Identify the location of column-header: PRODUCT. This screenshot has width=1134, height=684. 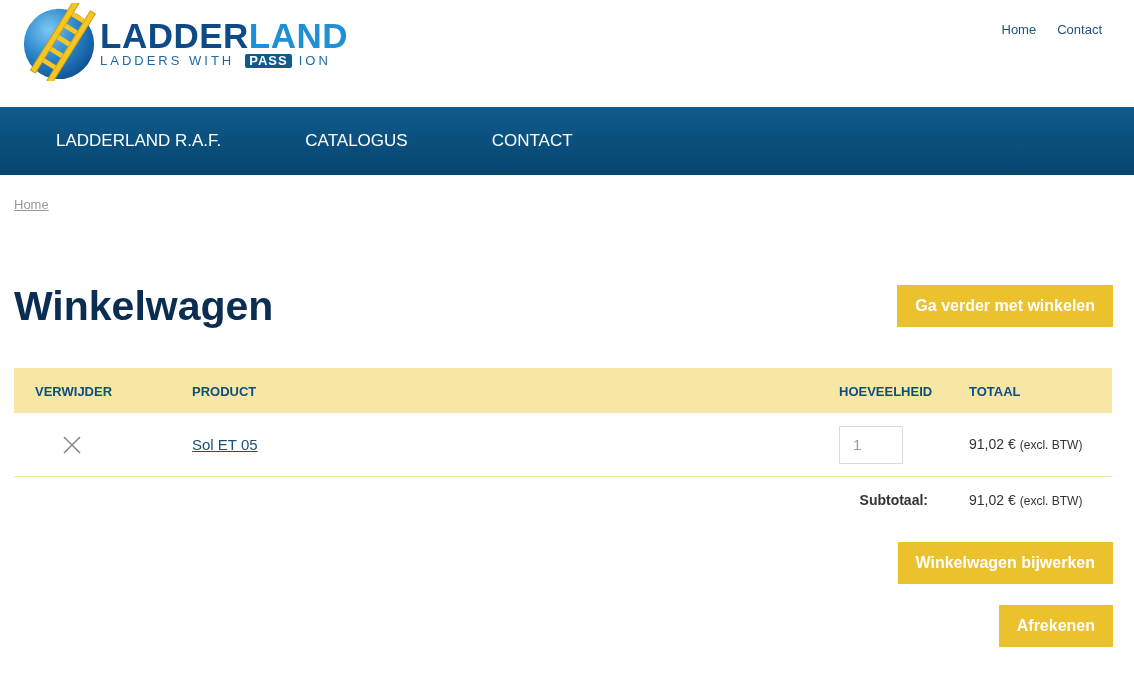
(224, 391).